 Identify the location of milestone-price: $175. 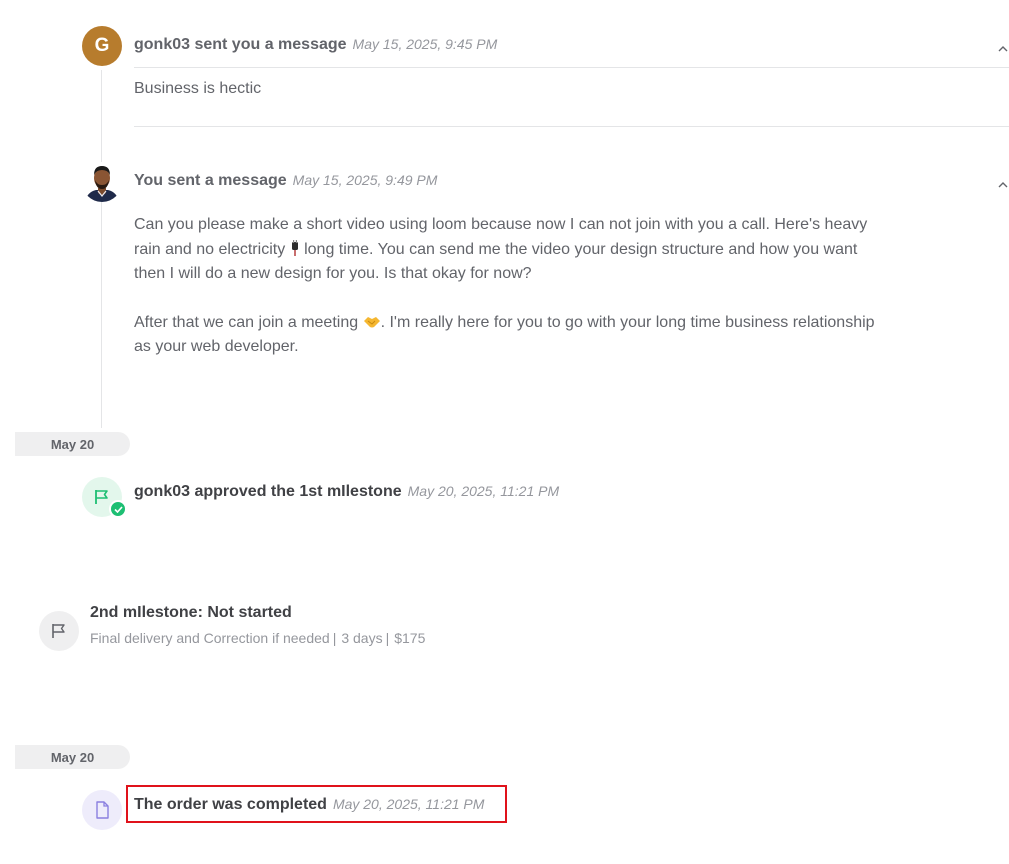
(410, 638).